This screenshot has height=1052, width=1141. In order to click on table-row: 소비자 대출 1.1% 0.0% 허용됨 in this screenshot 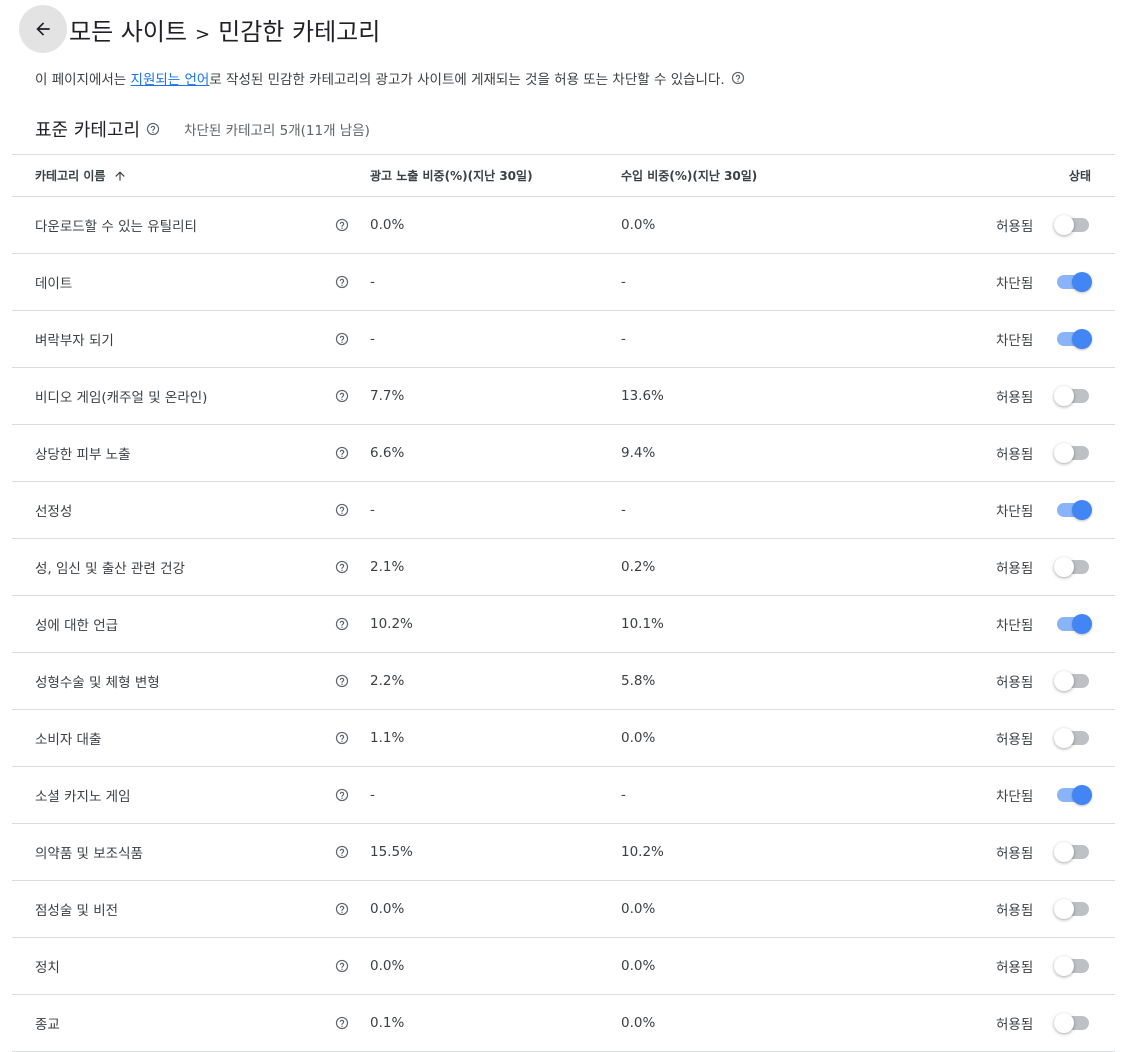, I will do `click(563, 738)`.